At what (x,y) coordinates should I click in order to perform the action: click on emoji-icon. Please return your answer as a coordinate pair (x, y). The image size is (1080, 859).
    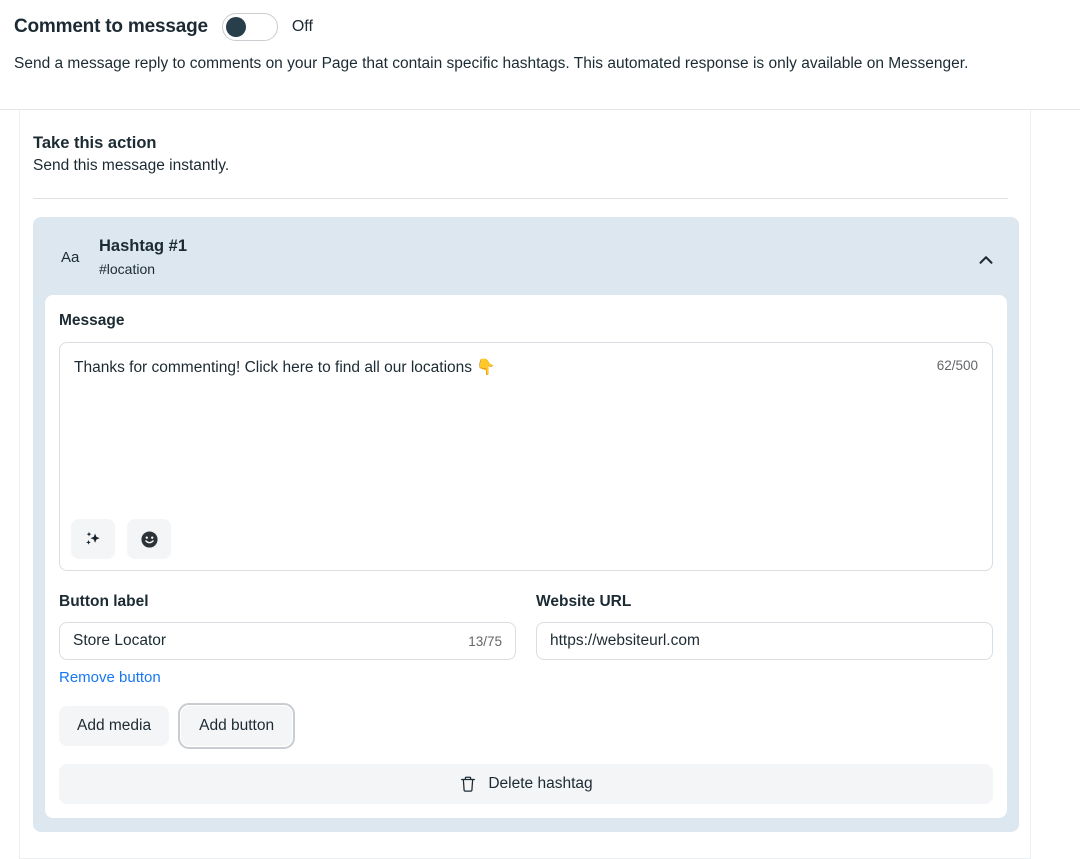
    Looking at the image, I should click on (149, 539).